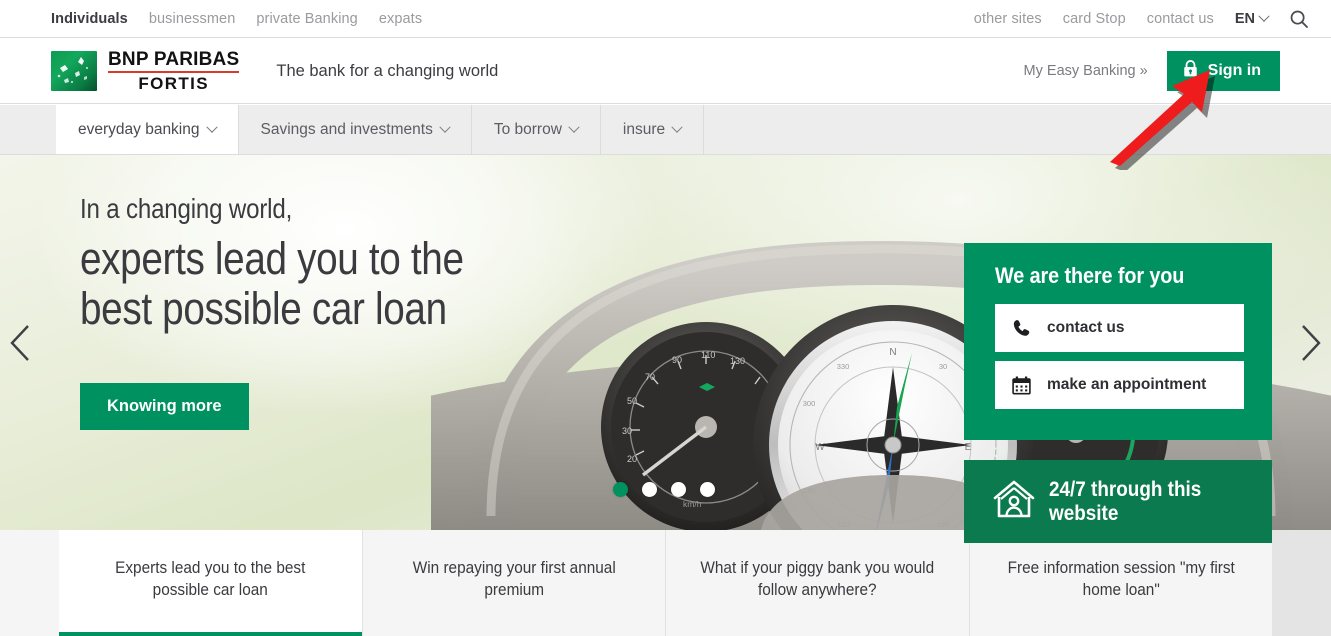 The height and width of the screenshot is (636, 1331). Describe the element at coordinates (677, 360) in the screenshot. I see `svg-text: 90` at that location.